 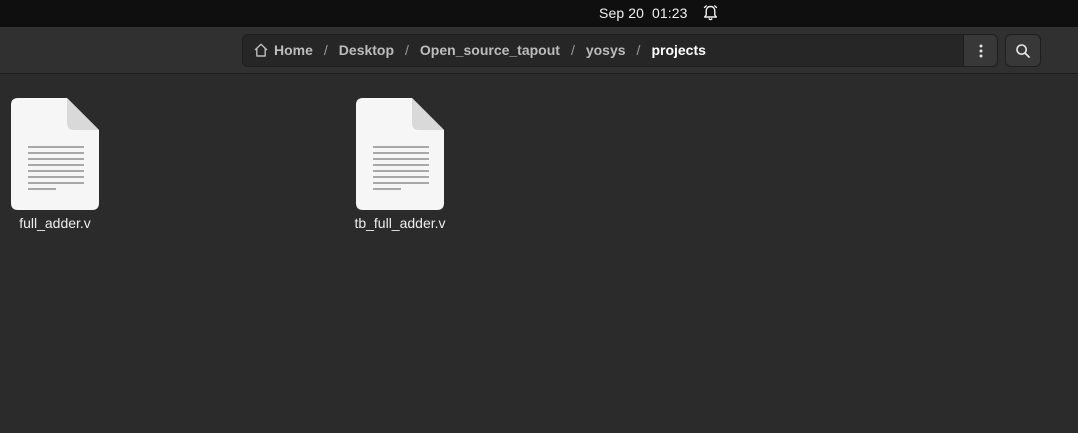 I want to click on file-name: full_adder.v, so click(x=55, y=223).